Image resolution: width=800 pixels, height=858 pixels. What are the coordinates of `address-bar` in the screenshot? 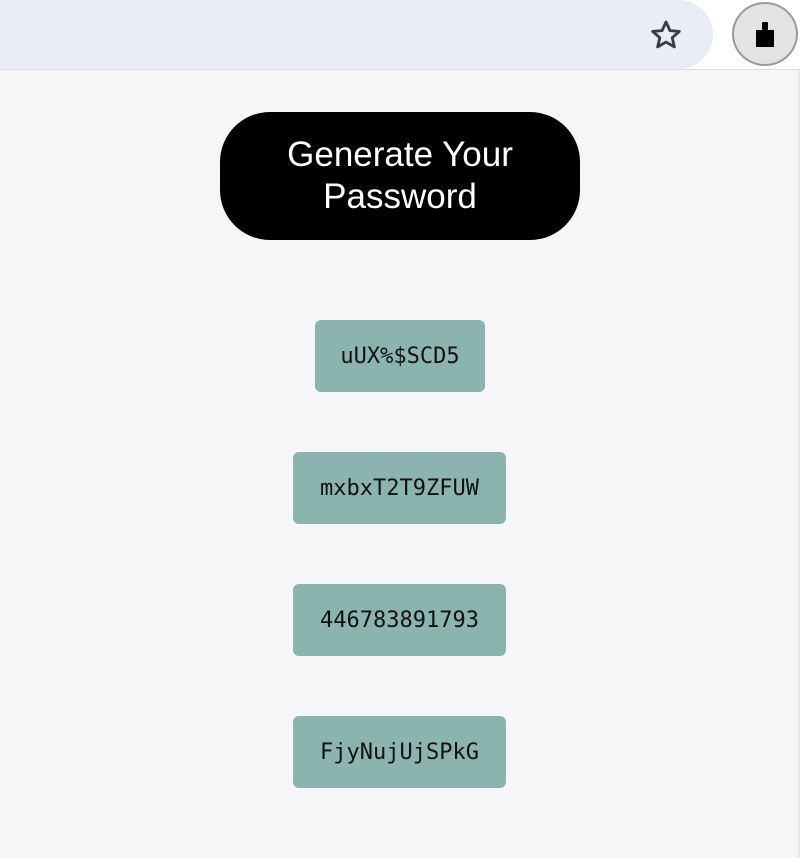 It's located at (356, 34).